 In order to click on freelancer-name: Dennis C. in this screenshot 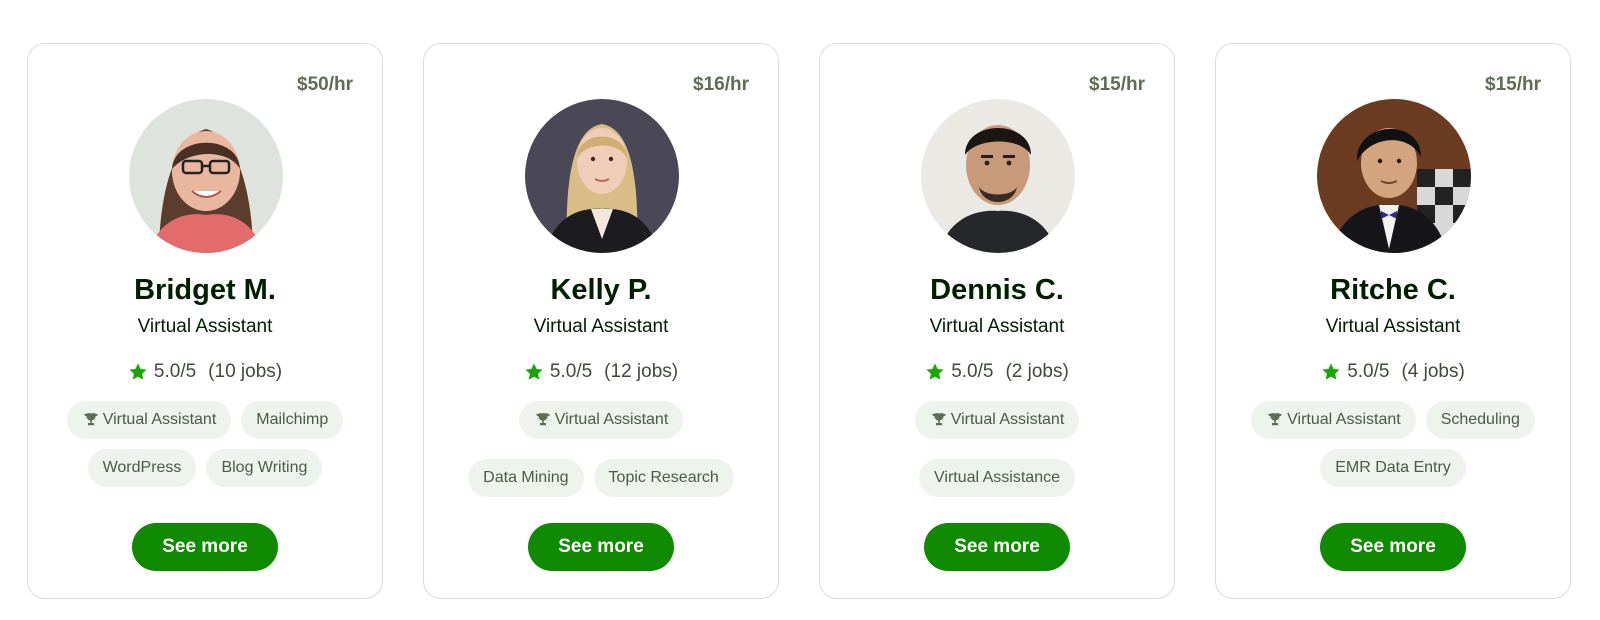, I will do `click(997, 290)`.